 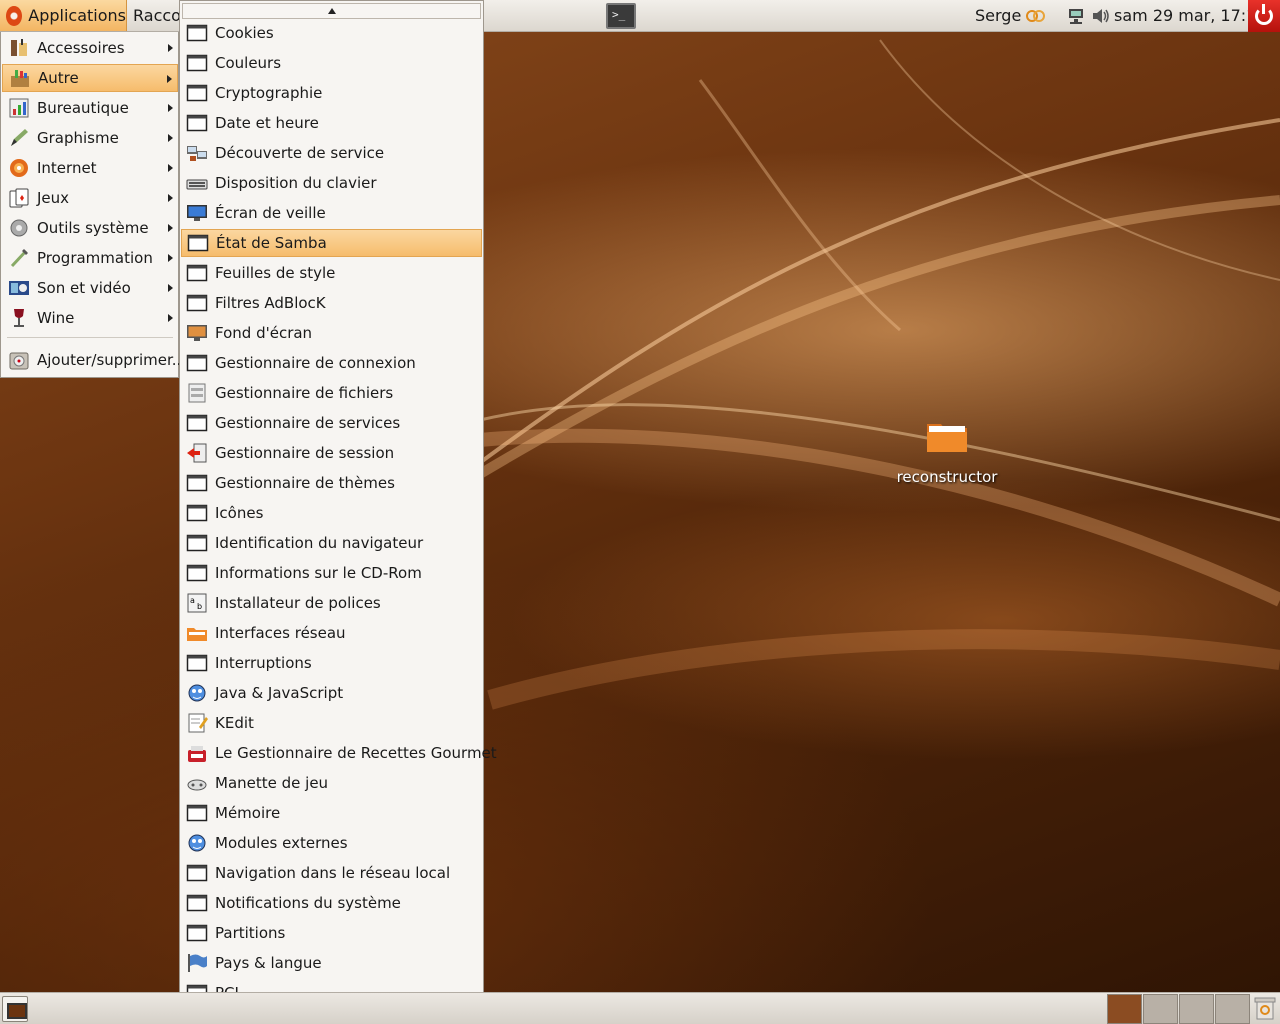 What do you see at coordinates (90, 108) in the screenshot?
I see `menu-item-bureautique: Bureautique` at bounding box center [90, 108].